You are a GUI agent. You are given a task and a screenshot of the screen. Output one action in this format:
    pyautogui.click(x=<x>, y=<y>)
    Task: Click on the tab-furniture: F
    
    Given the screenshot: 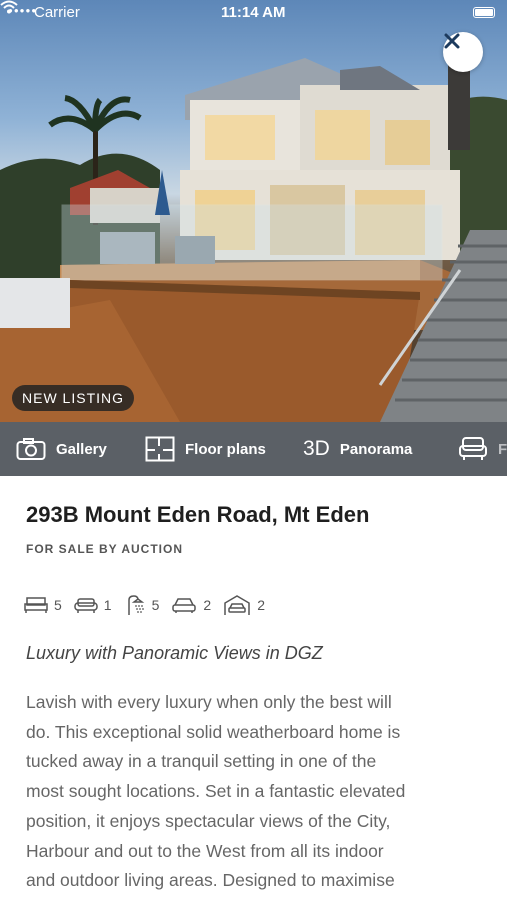 What is the action you would take?
    pyautogui.click(x=482, y=449)
    